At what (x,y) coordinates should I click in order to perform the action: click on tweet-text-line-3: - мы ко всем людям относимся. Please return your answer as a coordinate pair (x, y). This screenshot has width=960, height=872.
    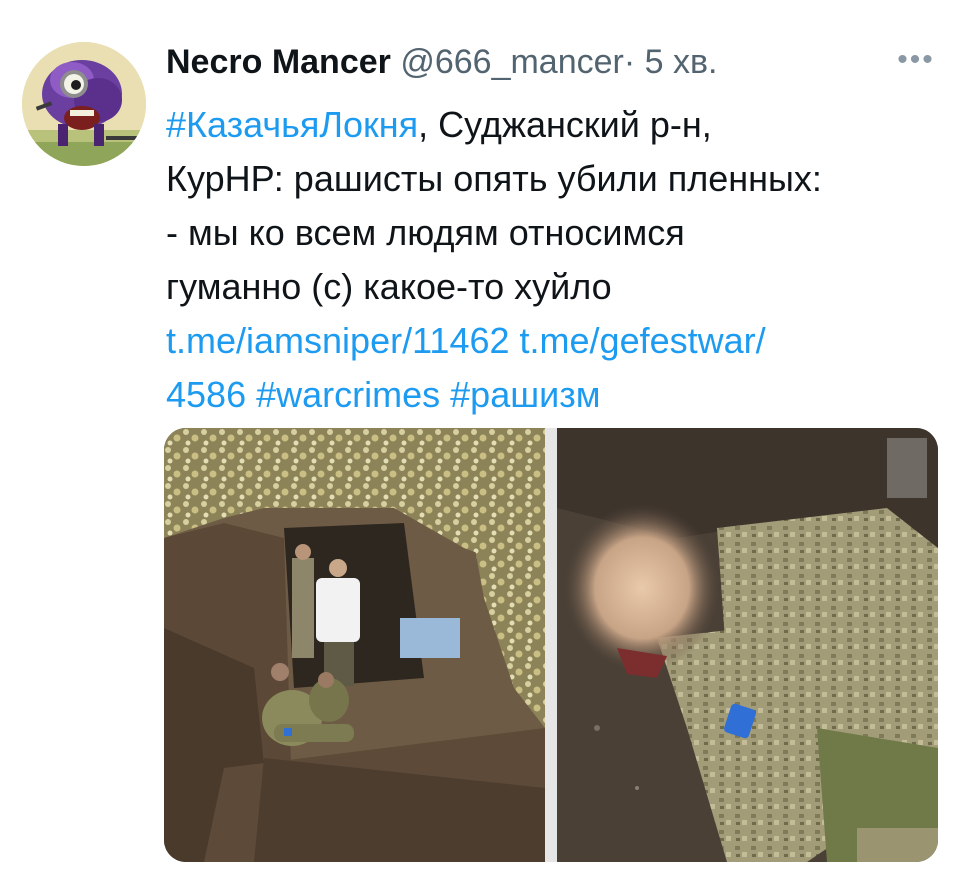
    Looking at the image, I should click on (425, 232).